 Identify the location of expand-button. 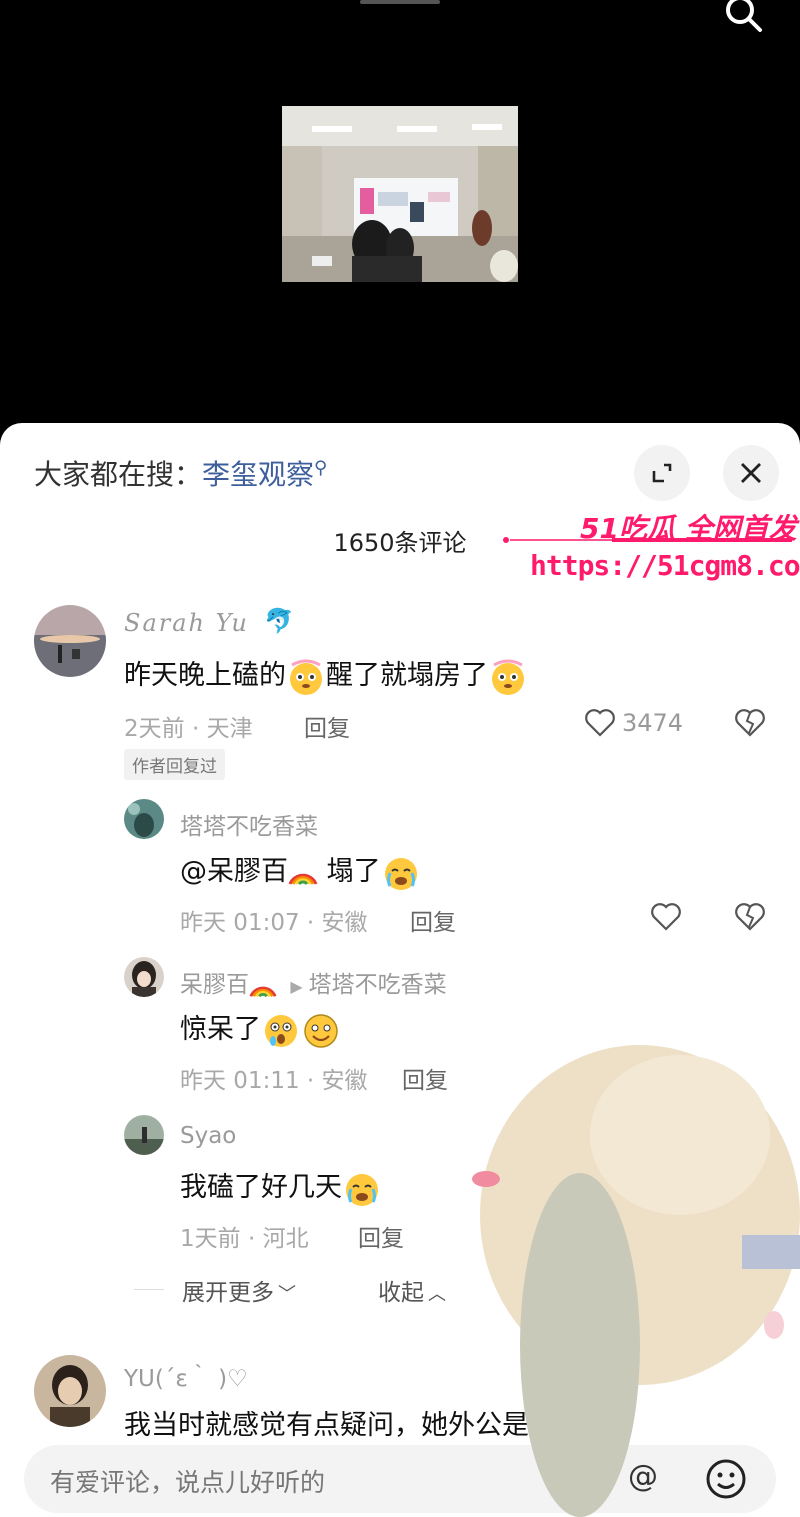
(662, 473).